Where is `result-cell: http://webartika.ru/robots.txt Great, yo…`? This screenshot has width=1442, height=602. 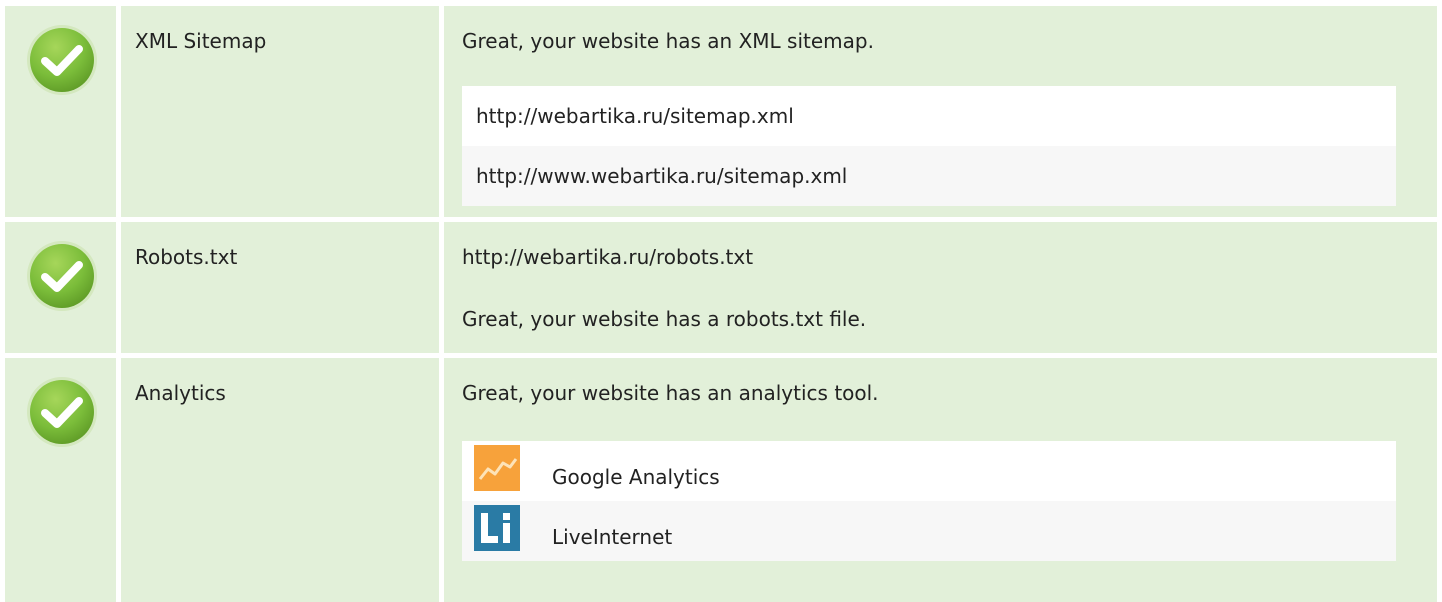
result-cell: http://webartika.ru/robots.txt Great, yo… is located at coordinates (940, 287).